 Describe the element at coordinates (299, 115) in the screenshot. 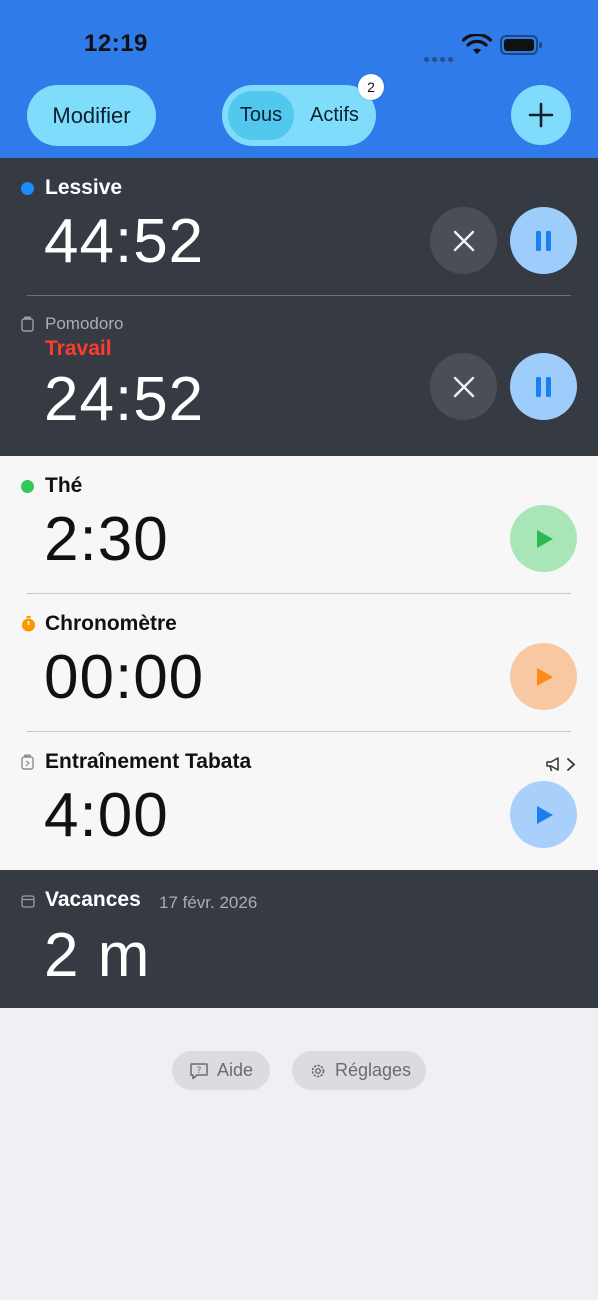

I see `filter-segmented-control: Tous Actifs` at that location.